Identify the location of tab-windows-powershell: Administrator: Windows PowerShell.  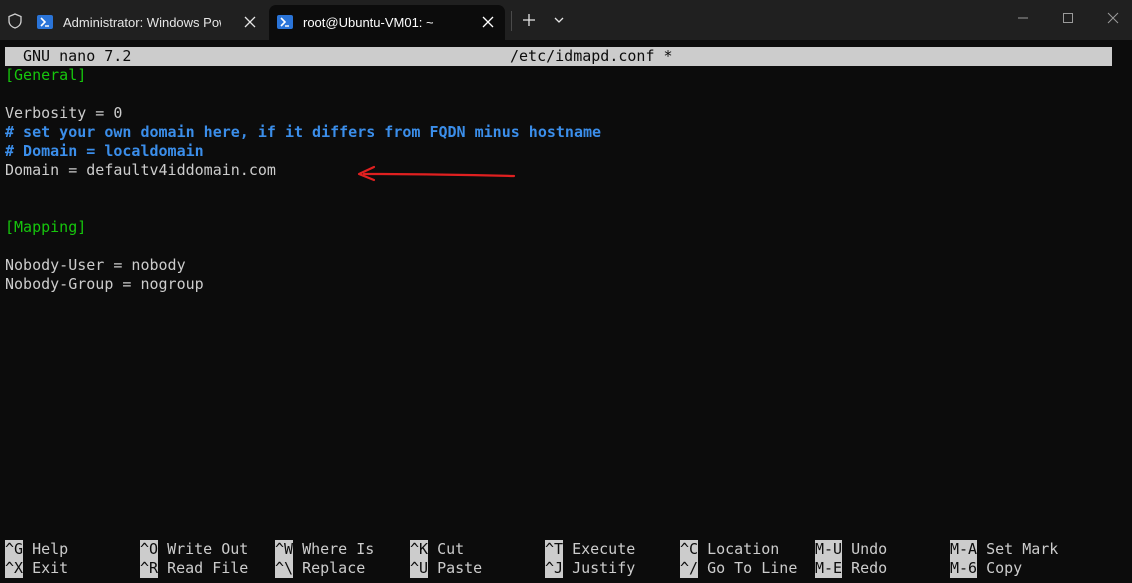
(148, 22).